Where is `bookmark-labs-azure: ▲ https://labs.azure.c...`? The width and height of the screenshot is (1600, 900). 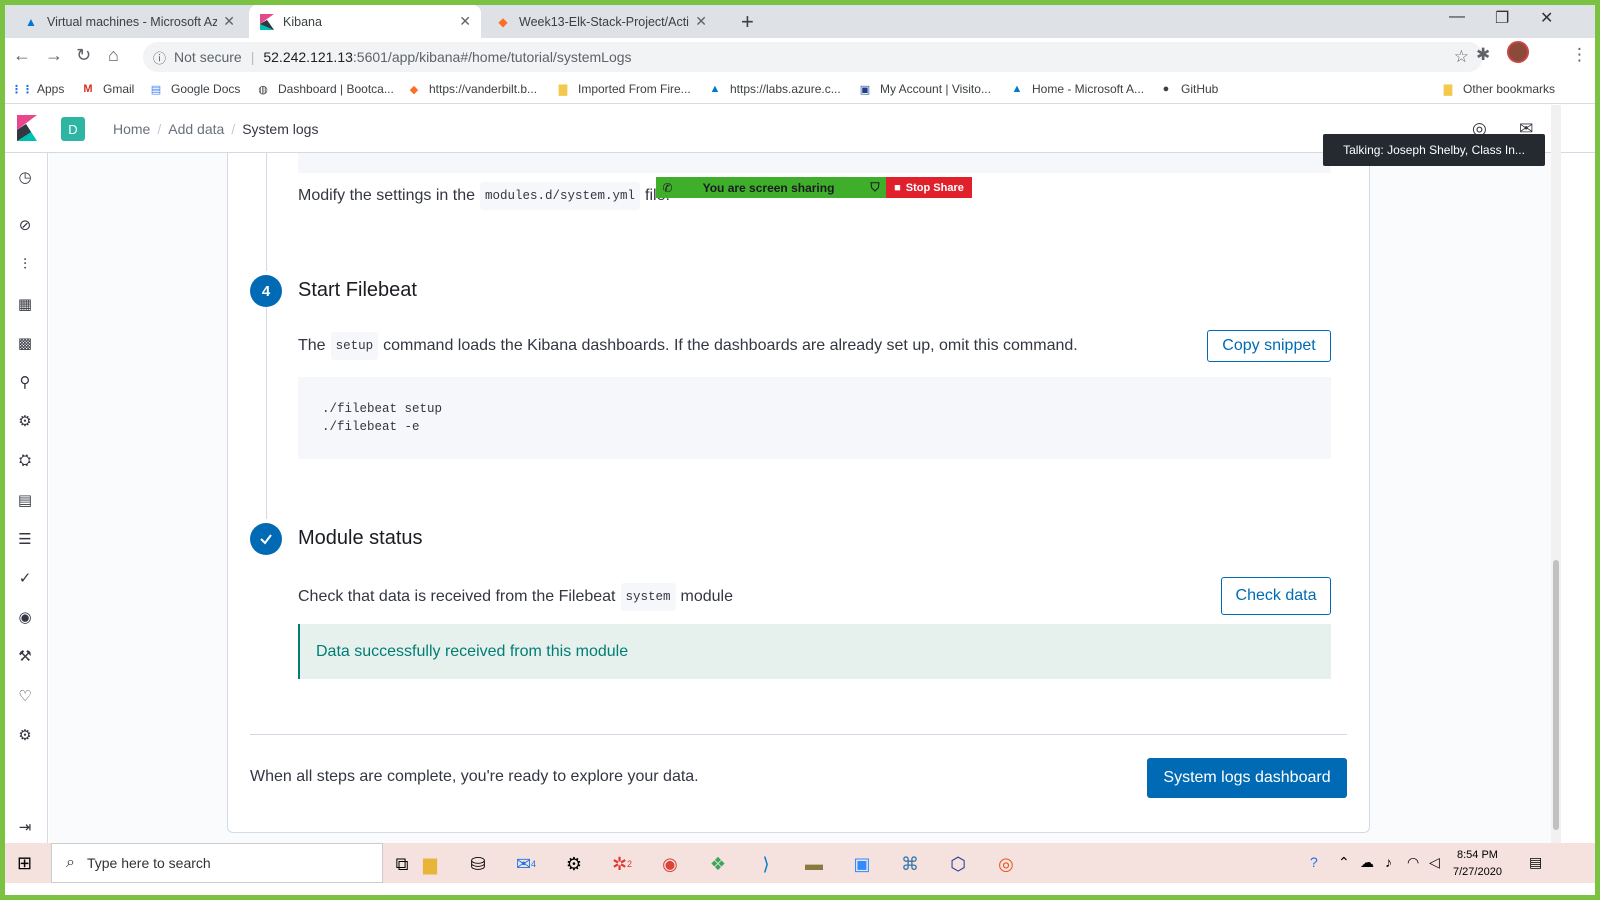 bookmark-labs-azure: ▲ https://labs.azure.c... is located at coordinates (774, 89).